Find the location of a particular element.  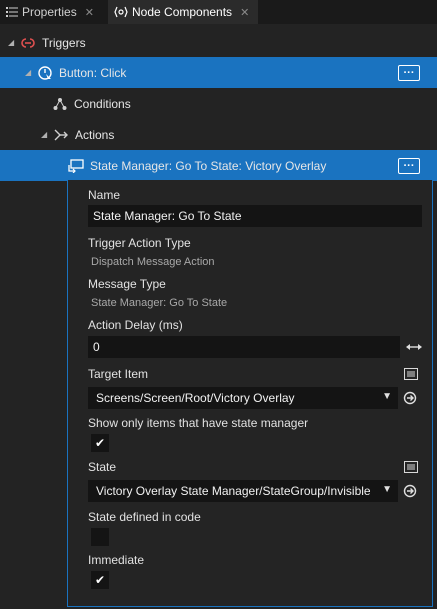

go-to-target-icon is located at coordinates (410, 398).